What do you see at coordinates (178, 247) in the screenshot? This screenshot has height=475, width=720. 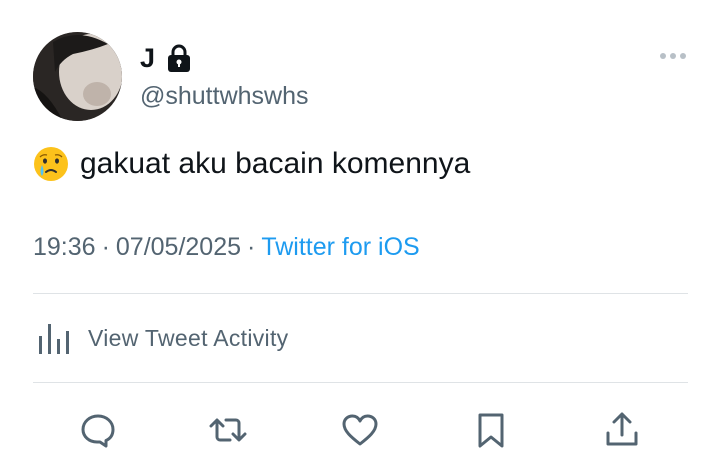 I see `tweet-date: 07/05/2025` at bounding box center [178, 247].